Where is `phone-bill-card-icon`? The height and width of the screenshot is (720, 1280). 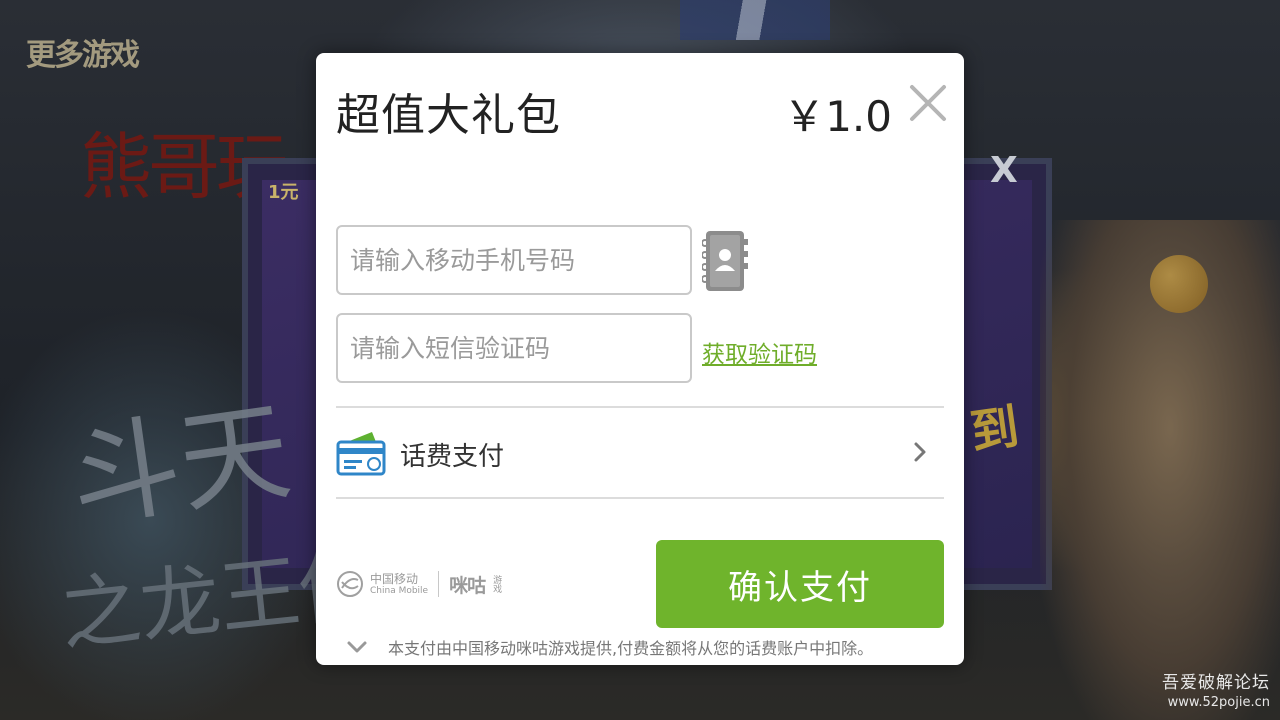
phone-bill-card-icon is located at coordinates (361, 453).